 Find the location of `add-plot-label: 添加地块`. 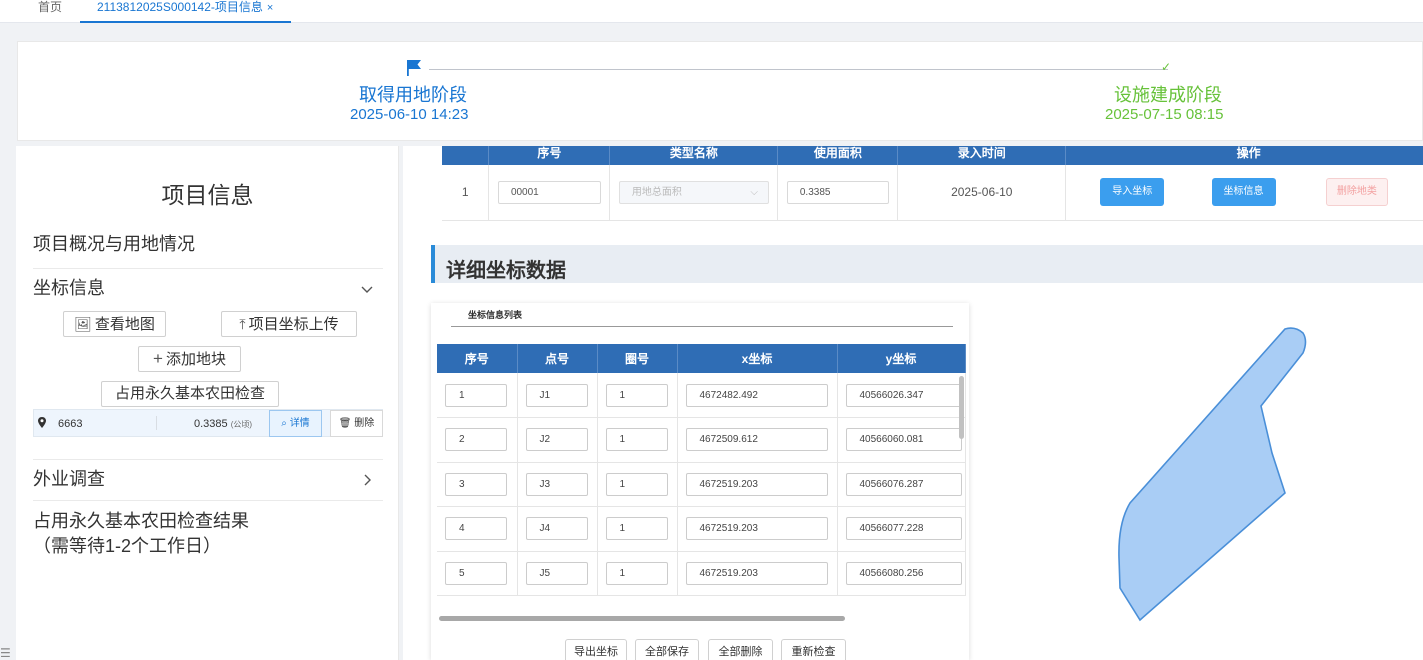

add-plot-label: 添加地块 is located at coordinates (195, 359).